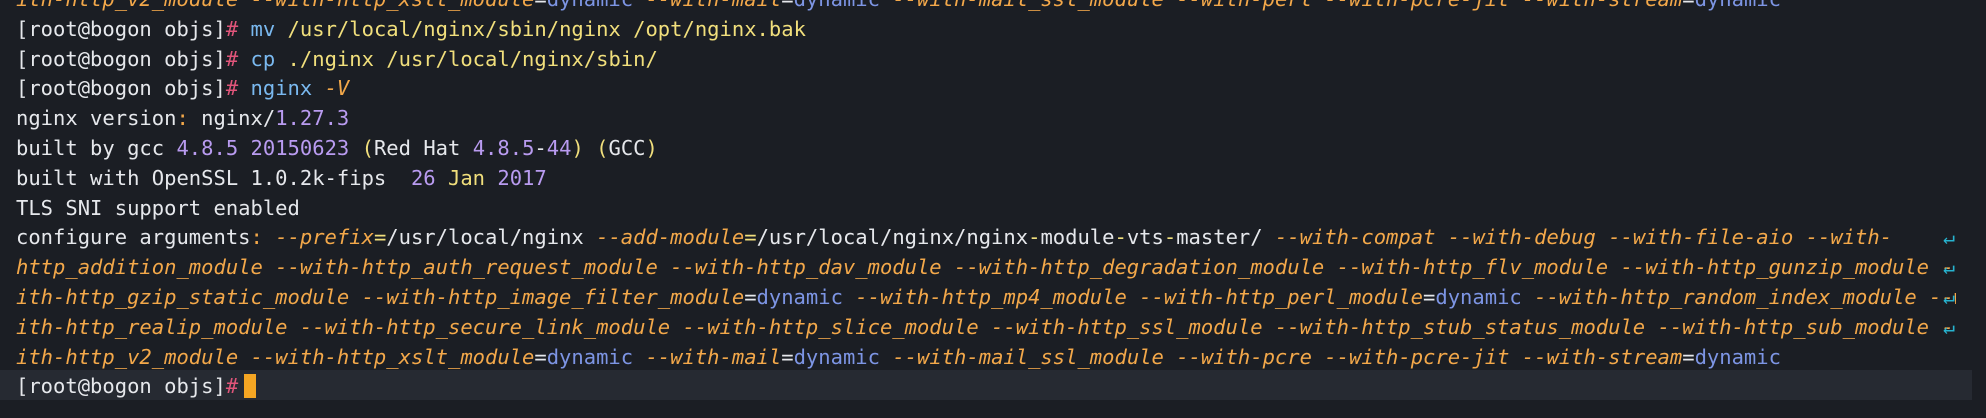 The width and height of the screenshot is (1986, 418). What do you see at coordinates (133, 237) in the screenshot?
I see `output-label: configure arguments` at bounding box center [133, 237].